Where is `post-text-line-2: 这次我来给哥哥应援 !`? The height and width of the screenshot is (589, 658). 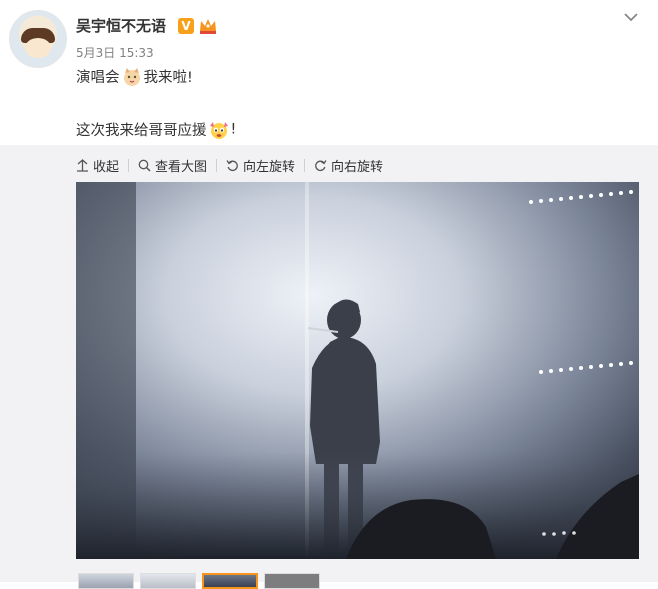
post-text-line-2: 这次我来给哥哥应援 ! is located at coordinates (156, 129).